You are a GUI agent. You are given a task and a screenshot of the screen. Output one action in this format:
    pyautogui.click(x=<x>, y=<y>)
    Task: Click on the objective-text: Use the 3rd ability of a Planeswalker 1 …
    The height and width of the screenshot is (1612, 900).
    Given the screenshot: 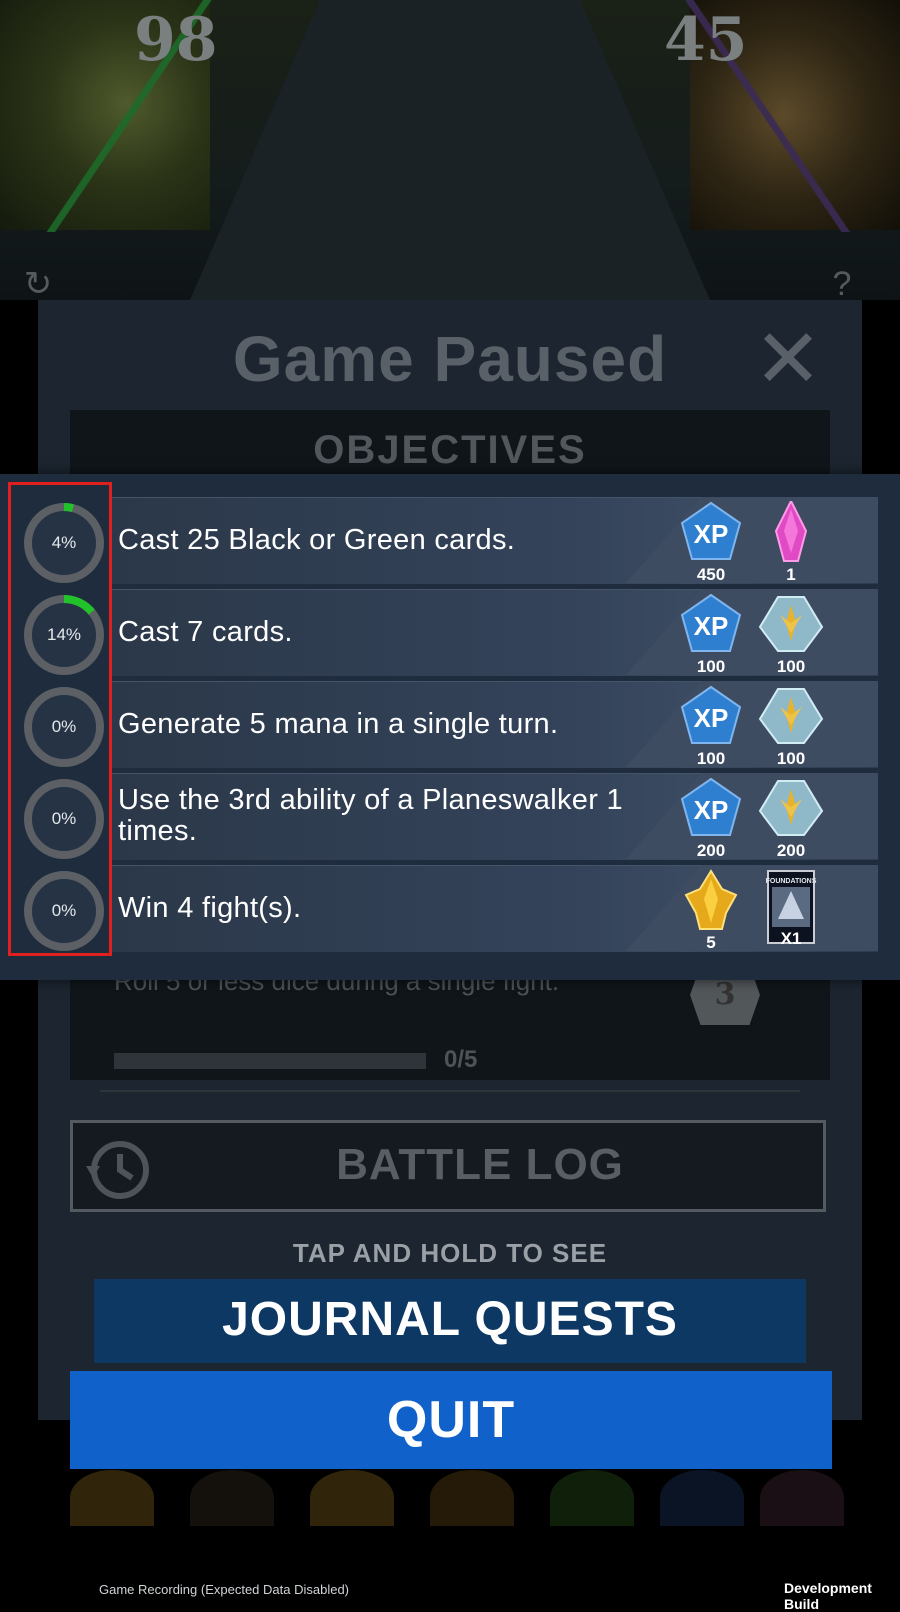 What is the action you would take?
    pyautogui.click(x=370, y=815)
    